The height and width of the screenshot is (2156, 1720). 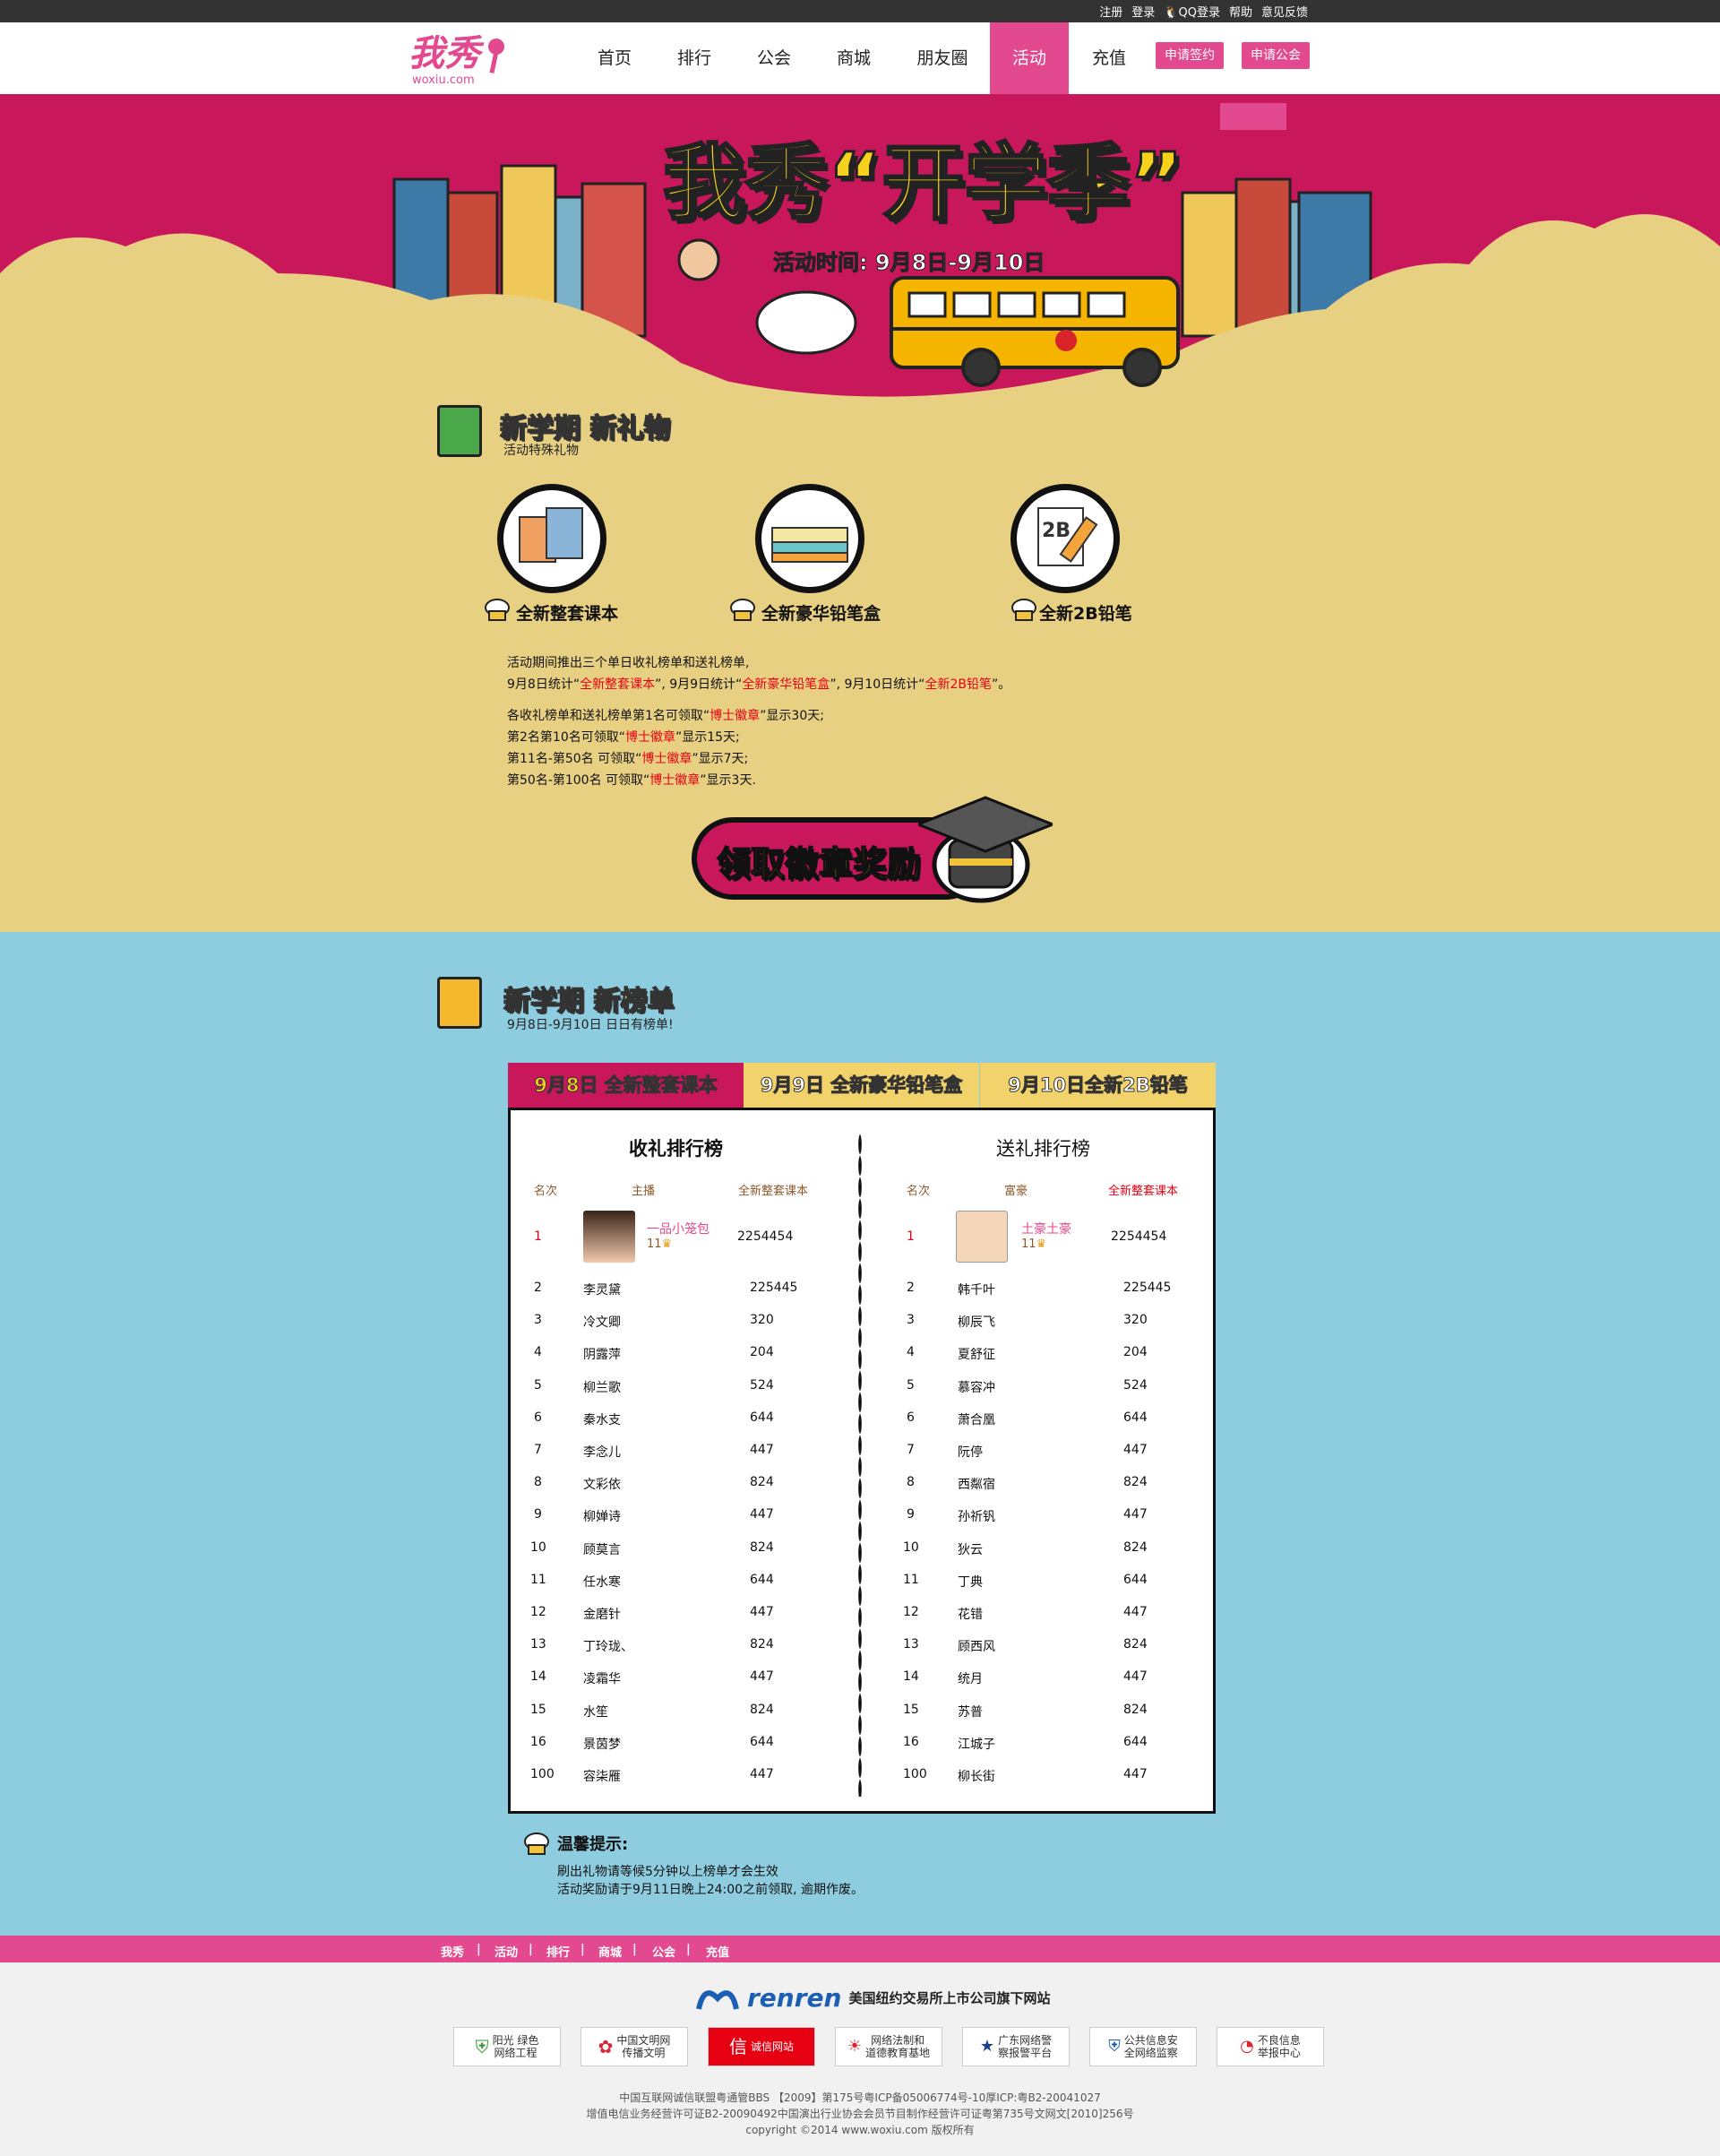 I want to click on badge-police-report: ★ 广东网络警 察报警平台, so click(x=1016, y=2046).